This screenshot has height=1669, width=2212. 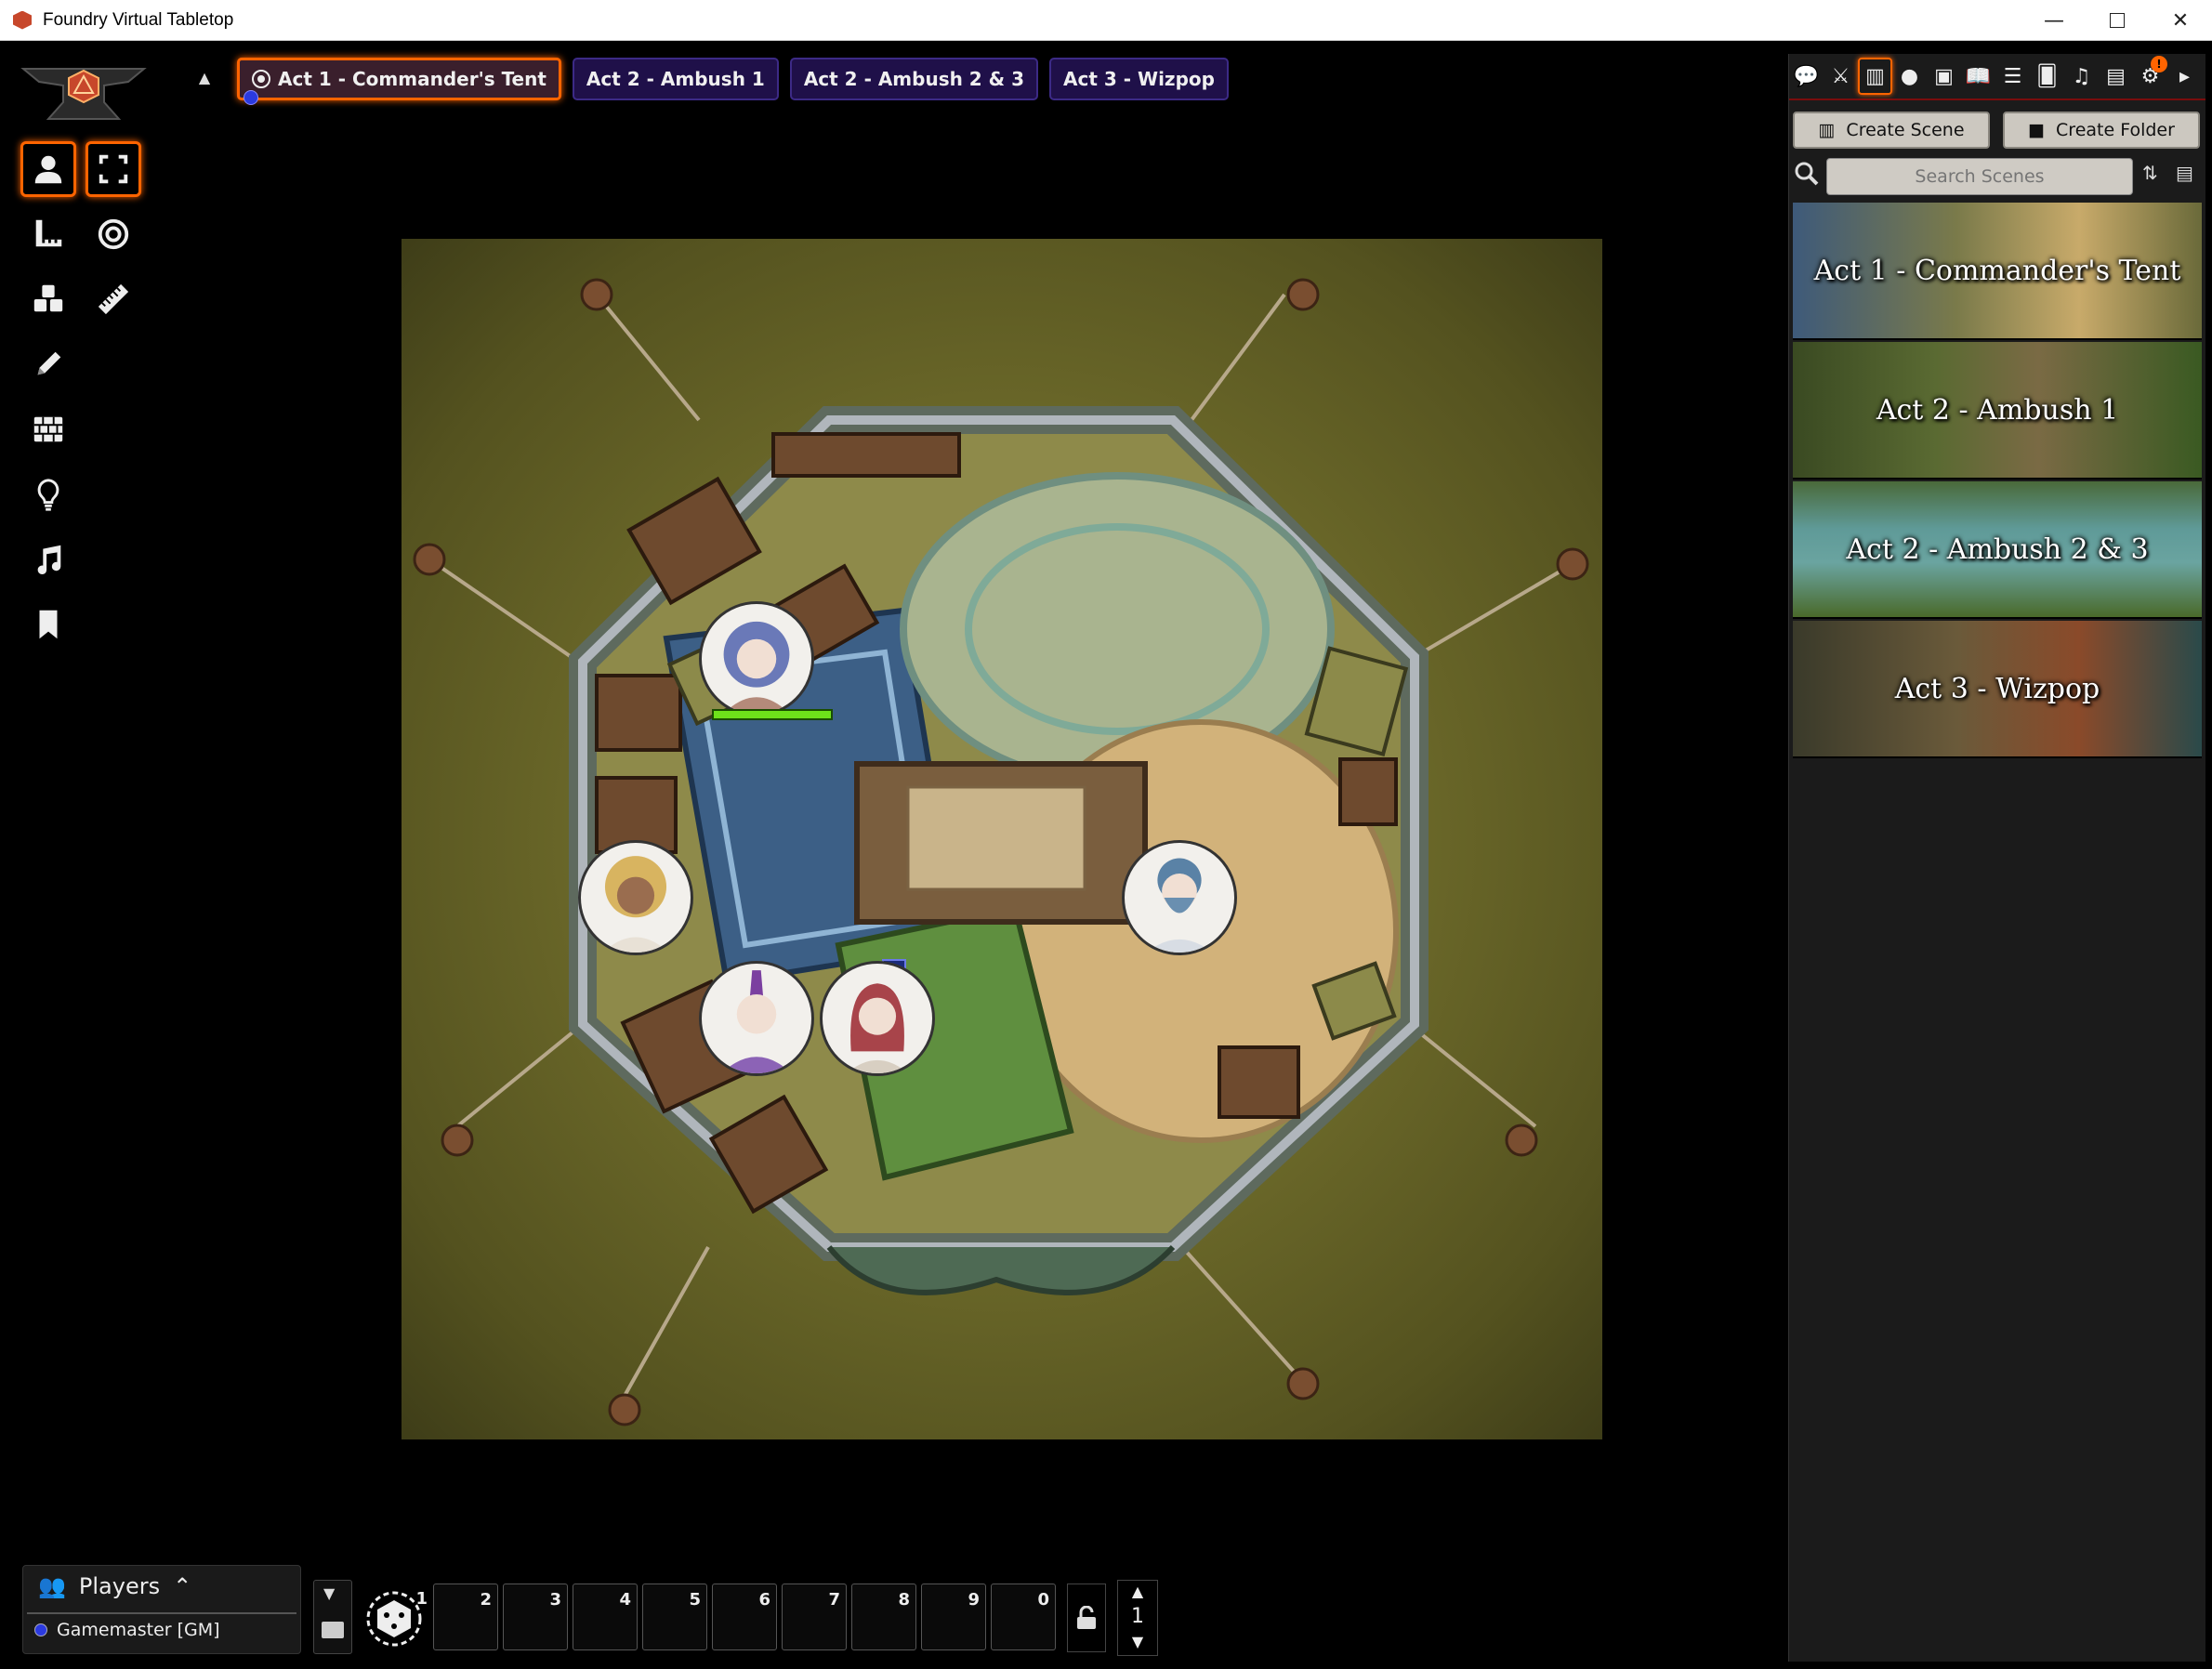 What do you see at coordinates (2116, 77) in the screenshot?
I see `compendium-icon: ▤` at bounding box center [2116, 77].